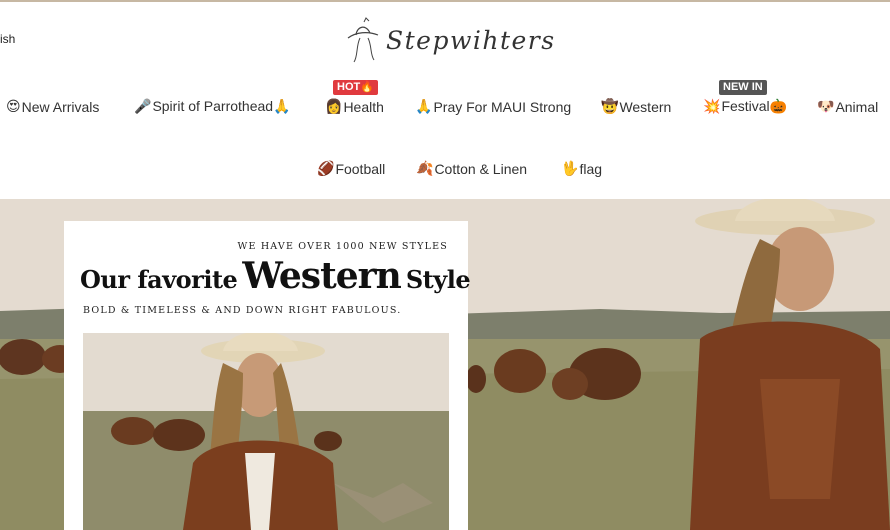  Describe the element at coordinates (481, 168) in the screenshot. I see `nav-label: Cotton & Linen` at that location.